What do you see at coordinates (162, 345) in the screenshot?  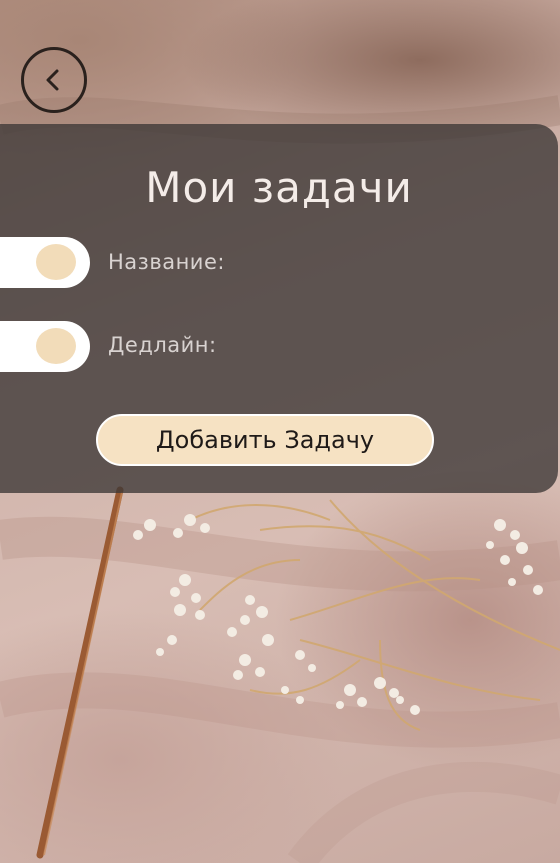 I see `deadline-field-label: Дедлайн:` at bounding box center [162, 345].